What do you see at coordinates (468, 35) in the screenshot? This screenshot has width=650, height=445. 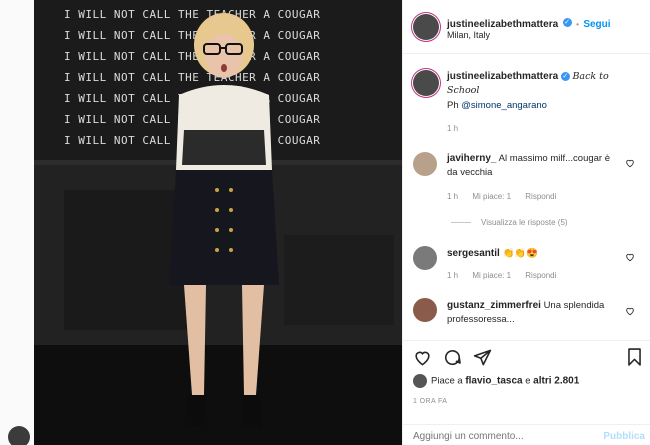 I see `post-location: Milan, Italy` at bounding box center [468, 35].